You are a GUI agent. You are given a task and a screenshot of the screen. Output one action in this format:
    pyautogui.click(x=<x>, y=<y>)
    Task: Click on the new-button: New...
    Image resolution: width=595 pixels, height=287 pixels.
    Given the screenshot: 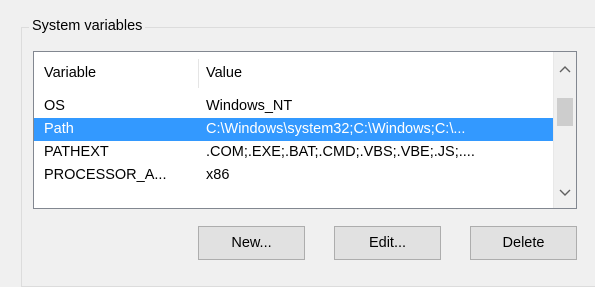 What is the action you would take?
    pyautogui.click(x=251, y=243)
    